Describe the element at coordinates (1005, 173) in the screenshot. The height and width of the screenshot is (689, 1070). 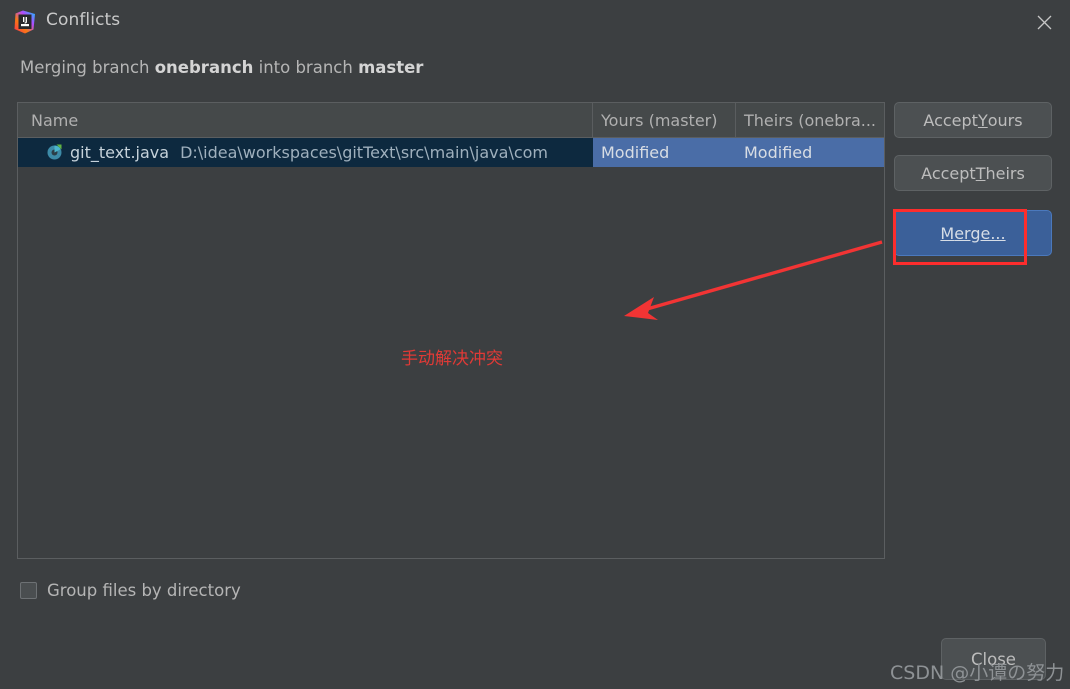
I see `accept-theirs-label-post: heirs` at that location.